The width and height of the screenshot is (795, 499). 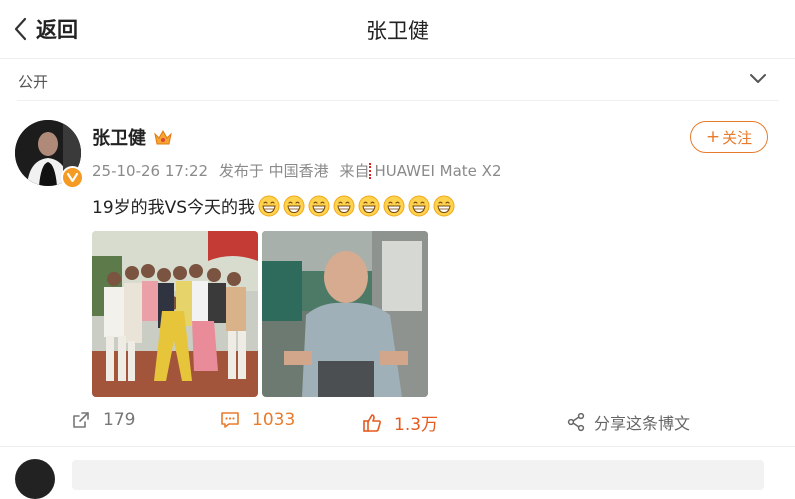 What do you see at coordinates (371, 171) in the screenshot?
I see `cursor-marker` at bounding box center [371, 171].